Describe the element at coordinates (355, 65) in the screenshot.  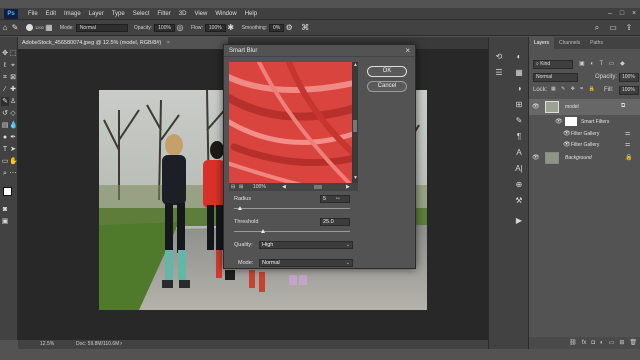
I see `scroll-up-icon: ▲` at that location.